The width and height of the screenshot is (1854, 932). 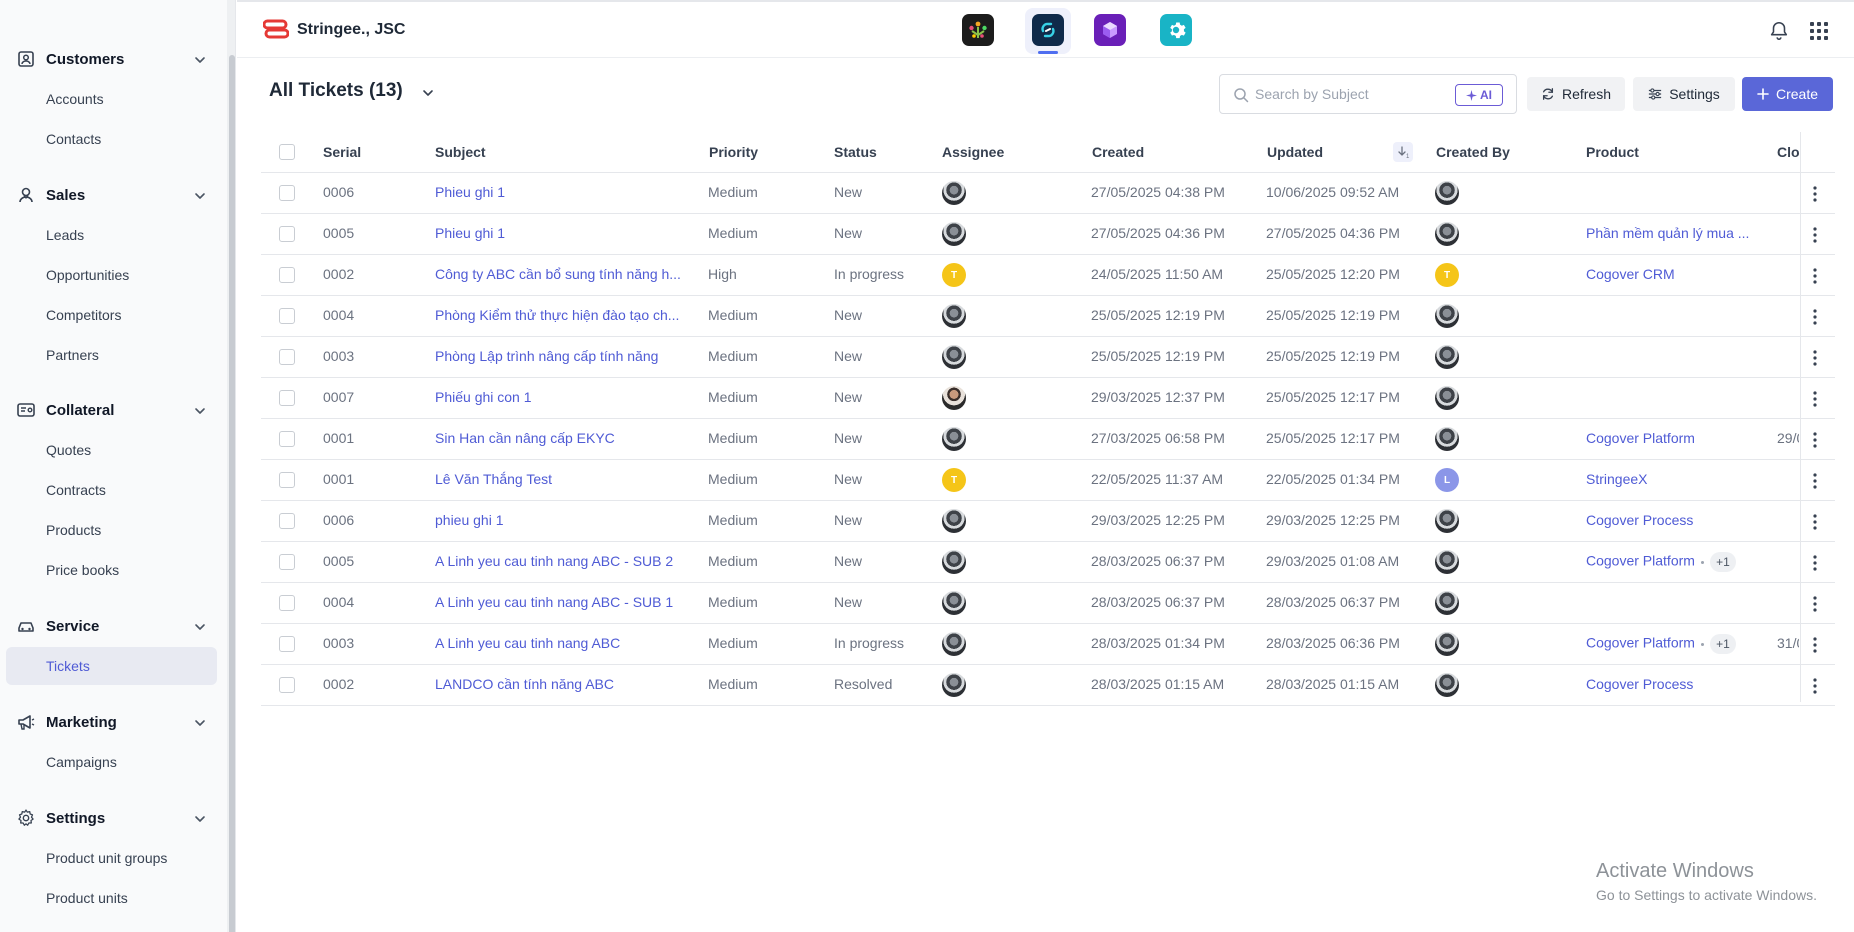 What do you see at coordinates (1473, 152) in the screenshot?
I see `column-header-created-by: Created By` at bounding box center [1473, 152].